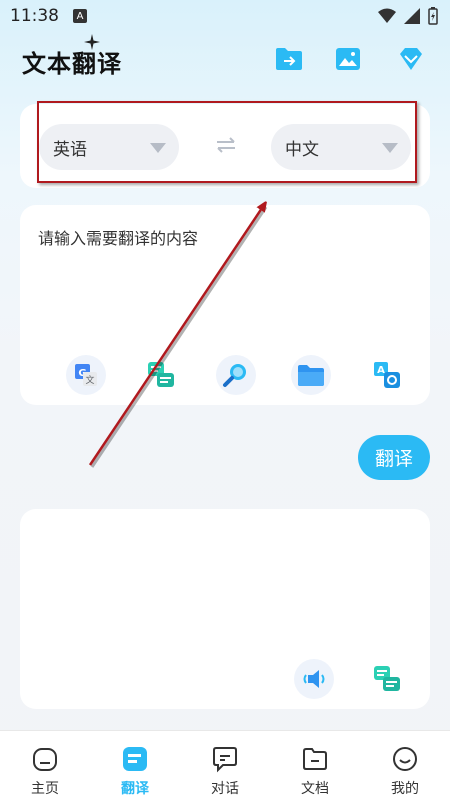  I want to click on text-chat-button, so click(161, 375).